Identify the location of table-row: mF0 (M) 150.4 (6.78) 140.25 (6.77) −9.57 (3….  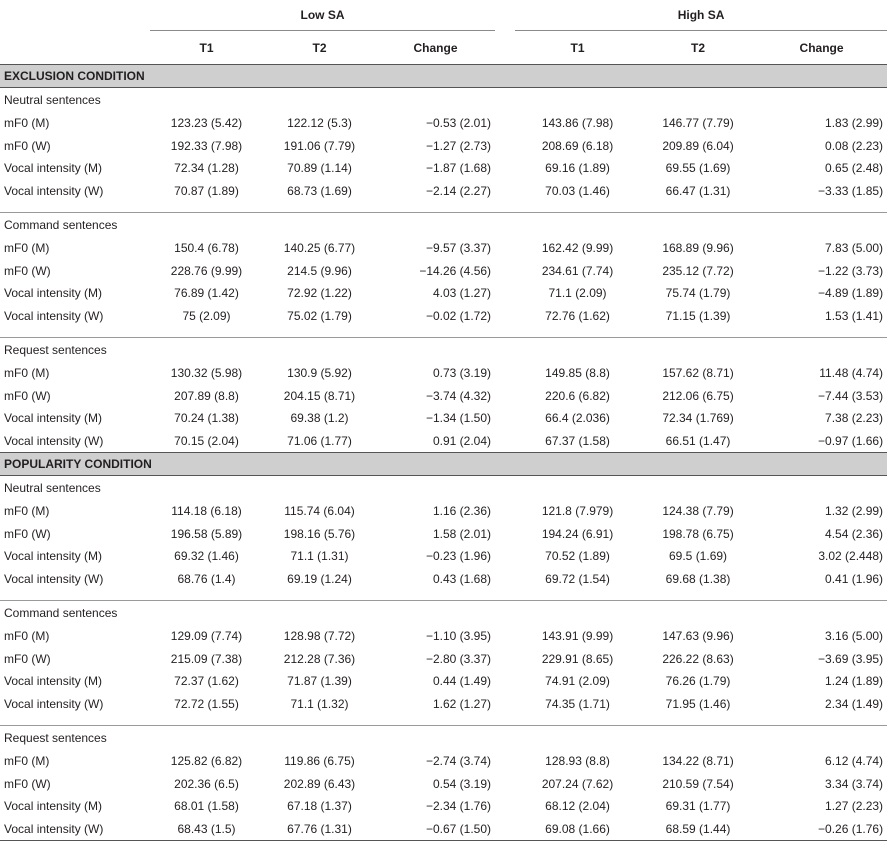
(443, 248).